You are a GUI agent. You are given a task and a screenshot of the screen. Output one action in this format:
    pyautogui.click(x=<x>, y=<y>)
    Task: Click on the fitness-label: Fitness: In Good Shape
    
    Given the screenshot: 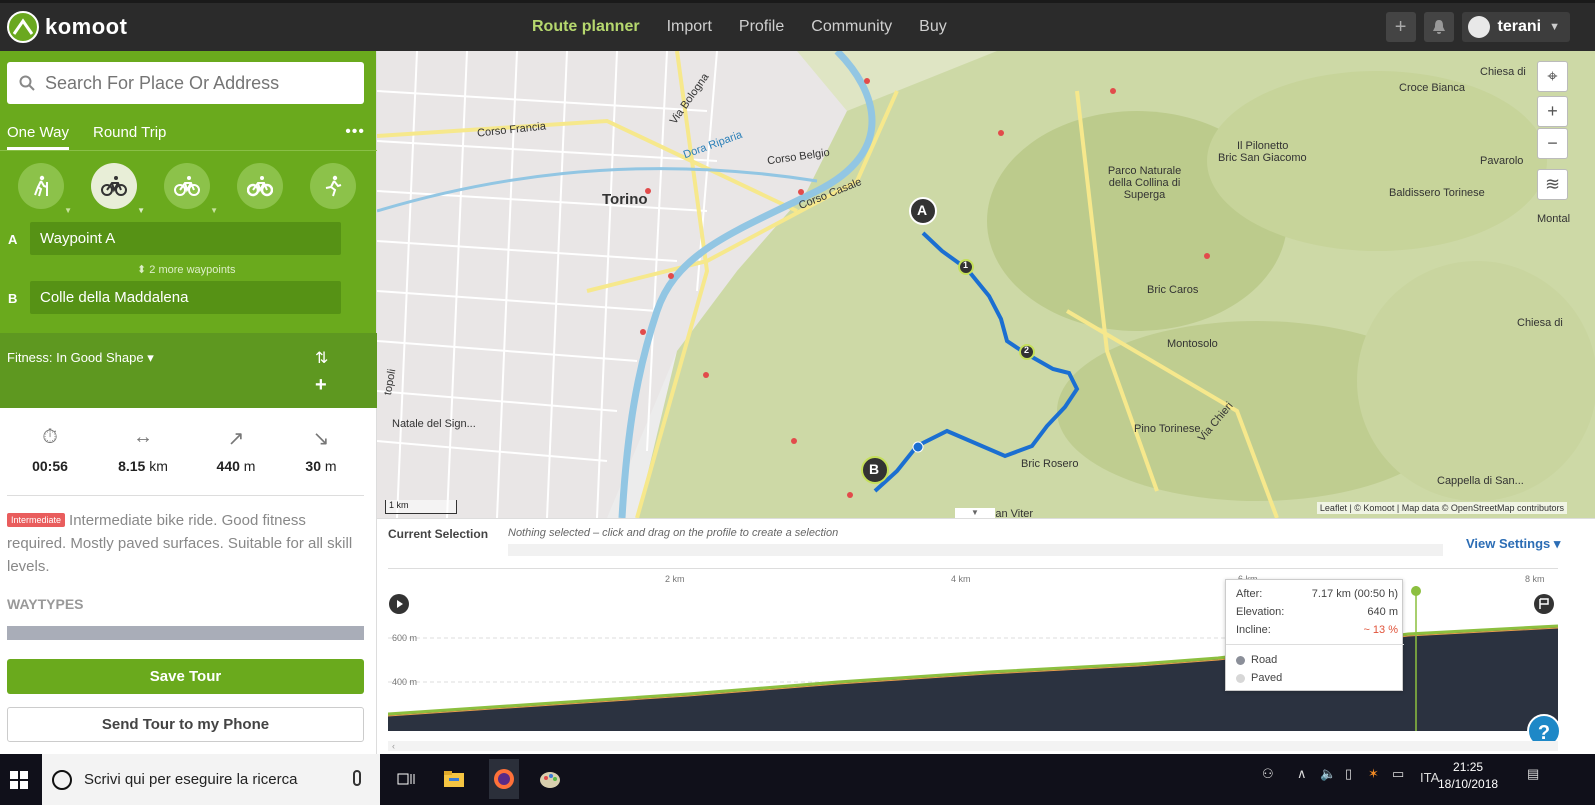 What is the action you would take?
    pyautogui.click(x=75, y=357)
    